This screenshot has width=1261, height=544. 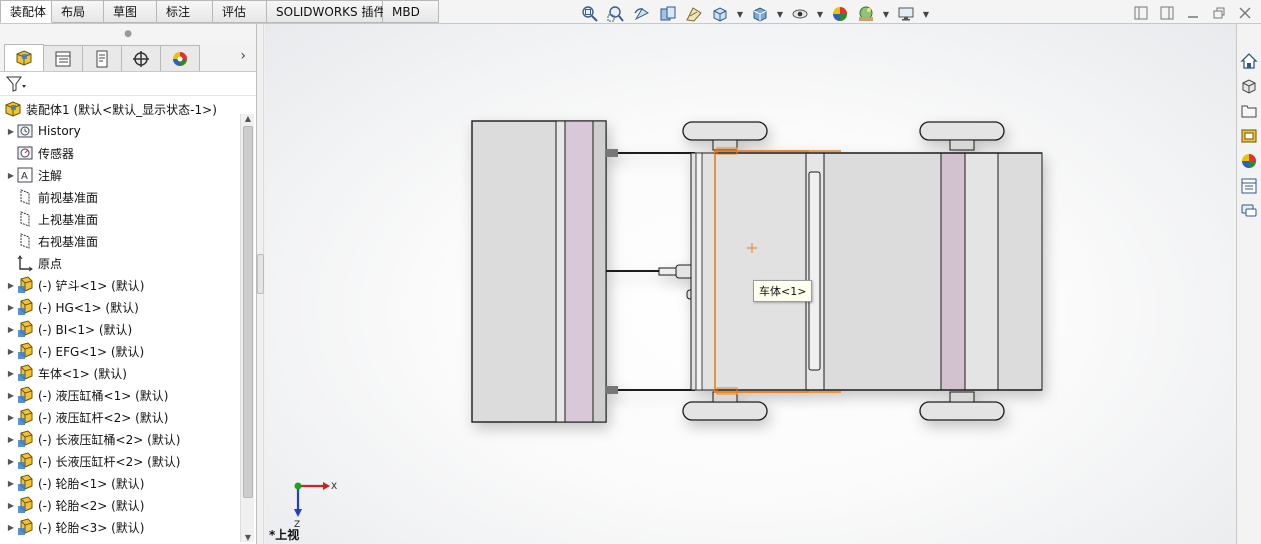 What do you see at coordinates (17, 84) in the screenshot?
I see `filter-icon` at bounding box center [17, 84].